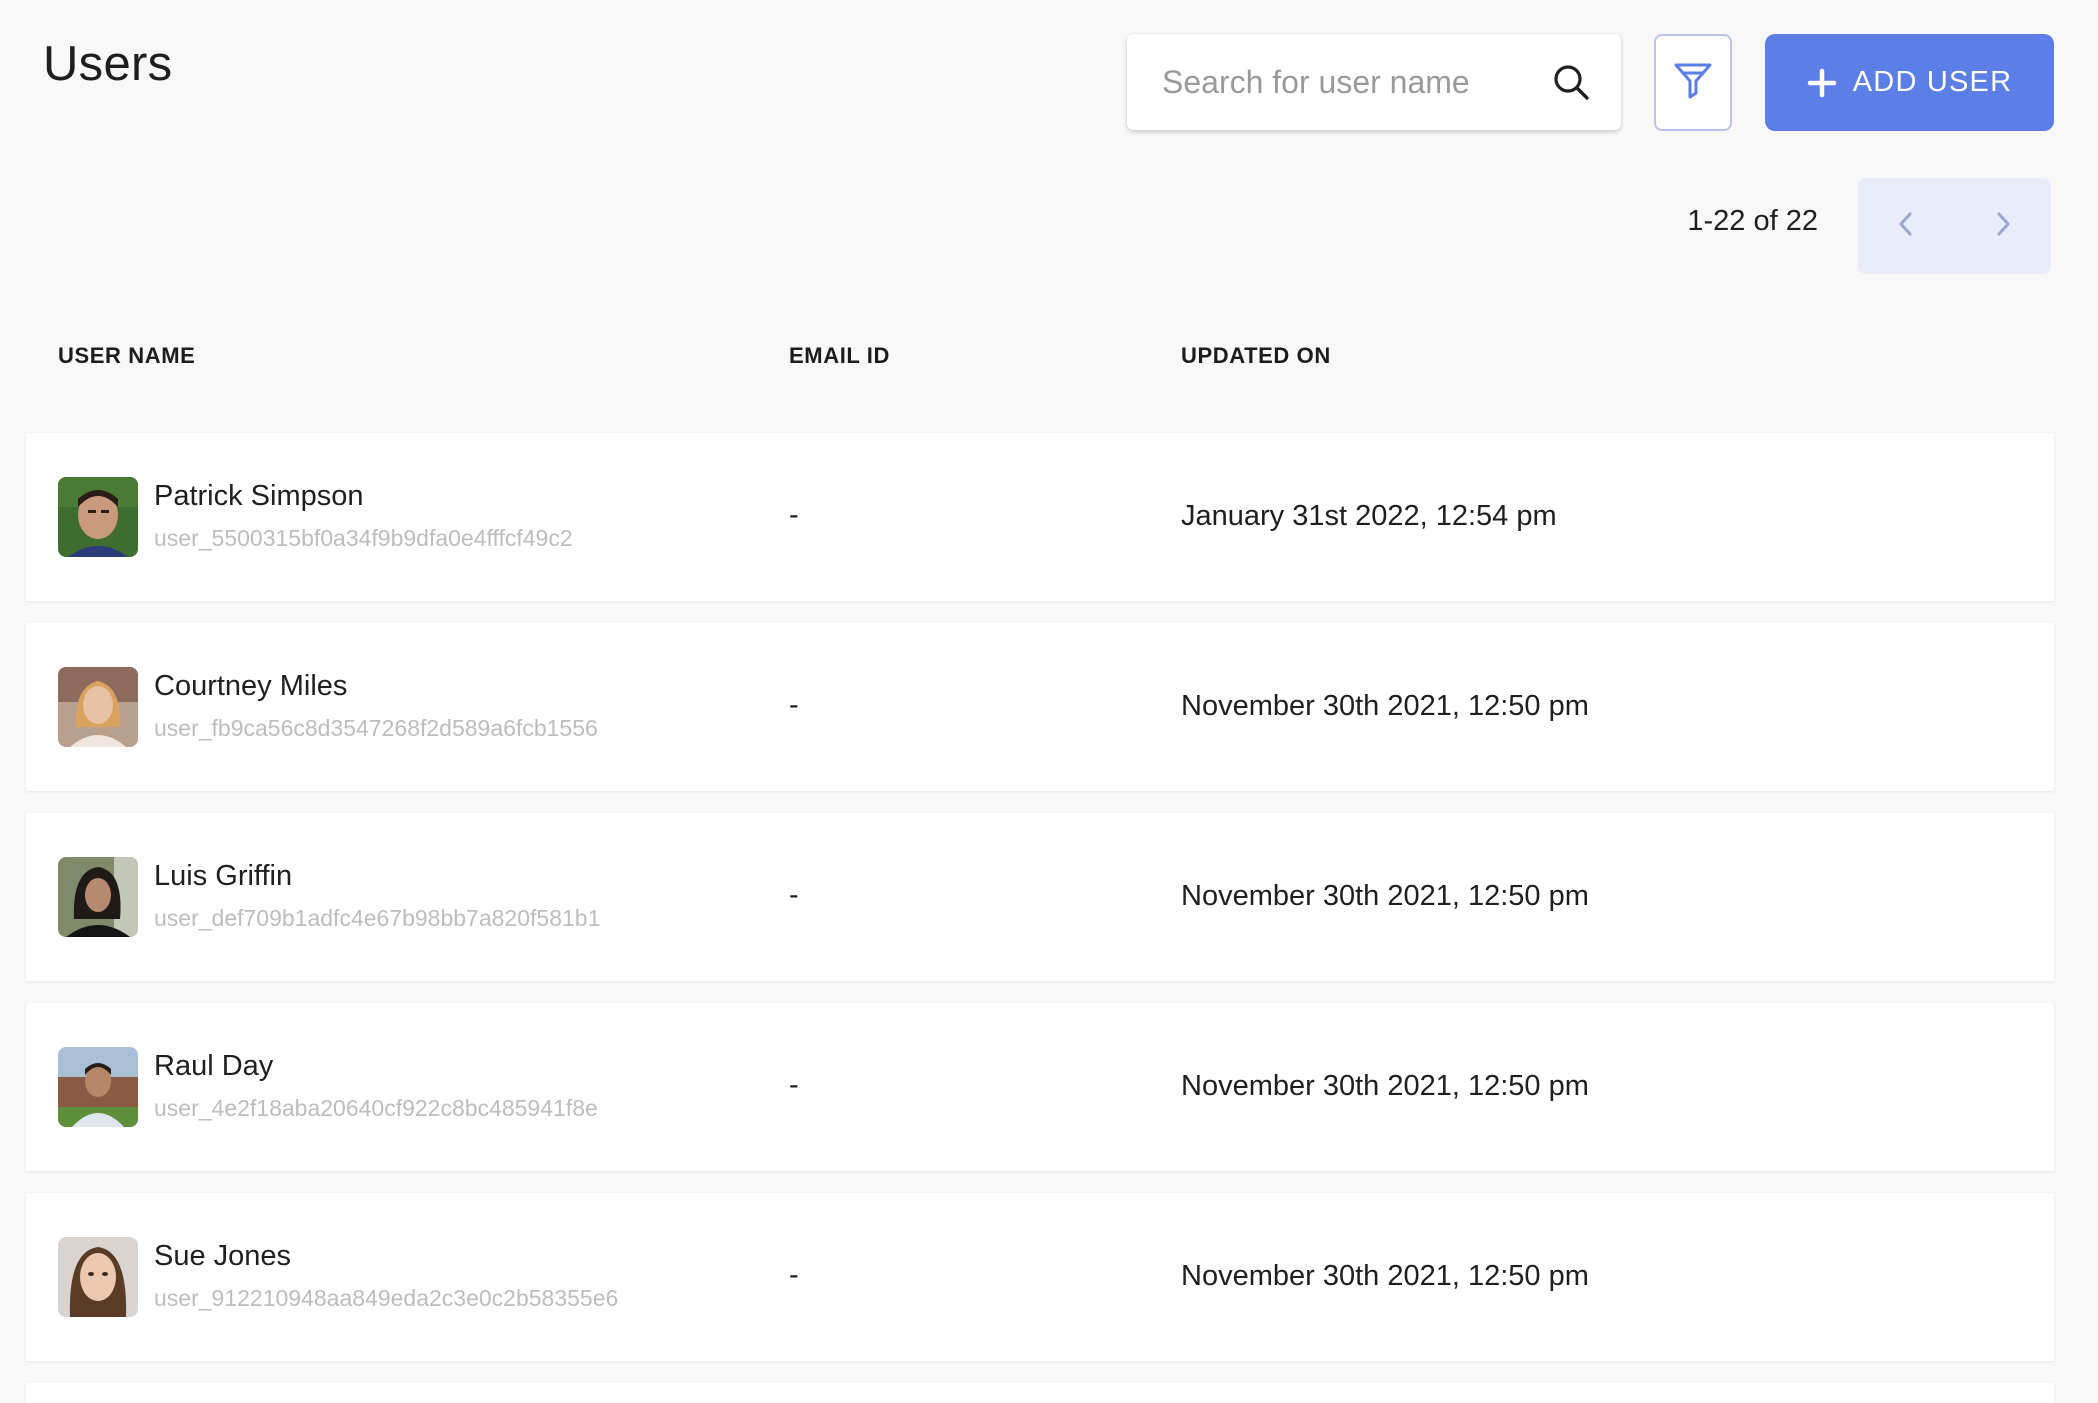 The width and height of the screenshot is (2098, 1403). What do you see at coordinates (386, 1298) in the screenshot?
I see `user-id: user_912210948aa849eda2c3e0c2b58355e6` at bounding box center [386, 1298].